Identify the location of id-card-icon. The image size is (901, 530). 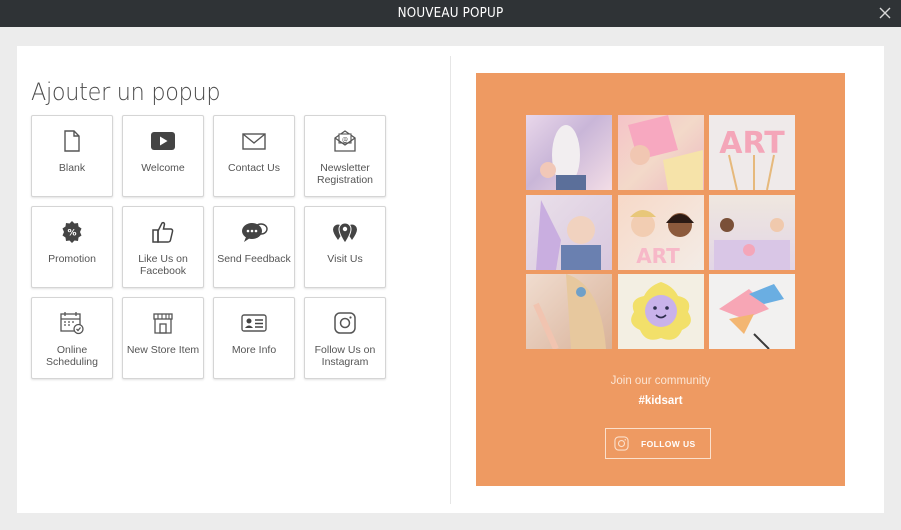
(254, 323).